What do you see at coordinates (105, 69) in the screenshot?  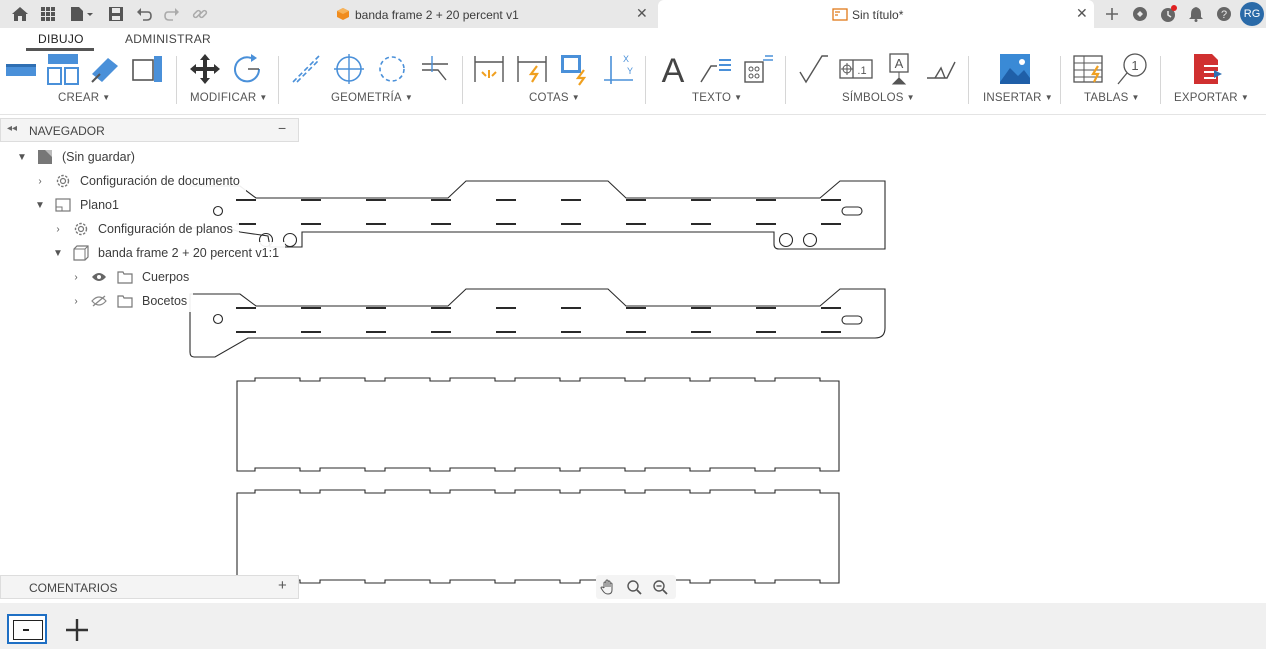 I see `section-view-icon` at bounding box center [105, 69].